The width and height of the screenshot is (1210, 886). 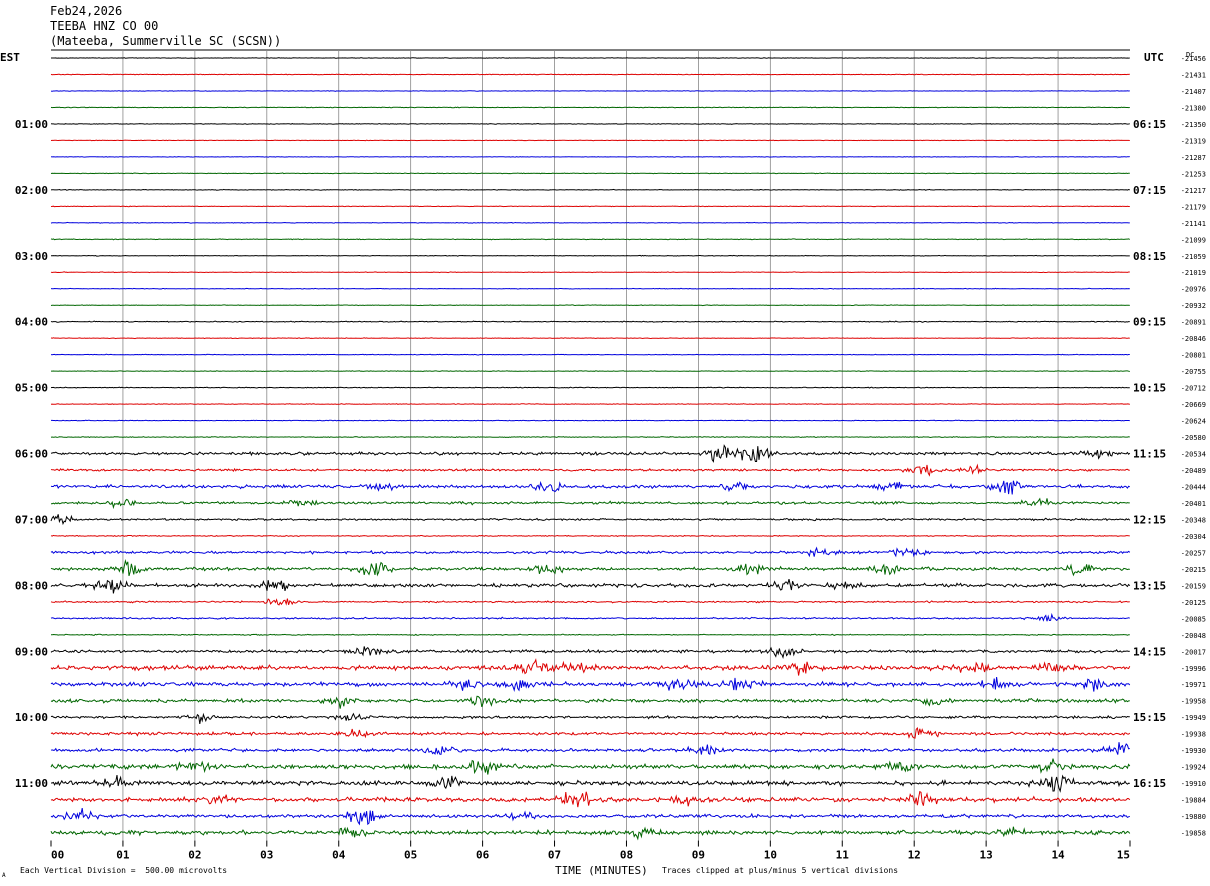 I want to click on dc-offset-label: -20085, so click(x=1193, y=619).